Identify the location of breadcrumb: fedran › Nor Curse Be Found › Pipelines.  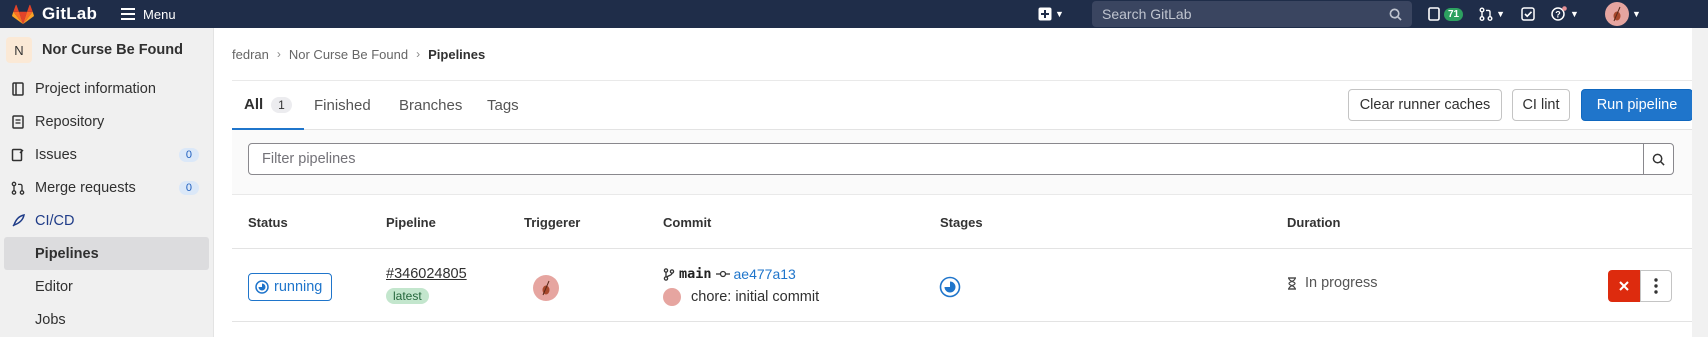
(962, 54).